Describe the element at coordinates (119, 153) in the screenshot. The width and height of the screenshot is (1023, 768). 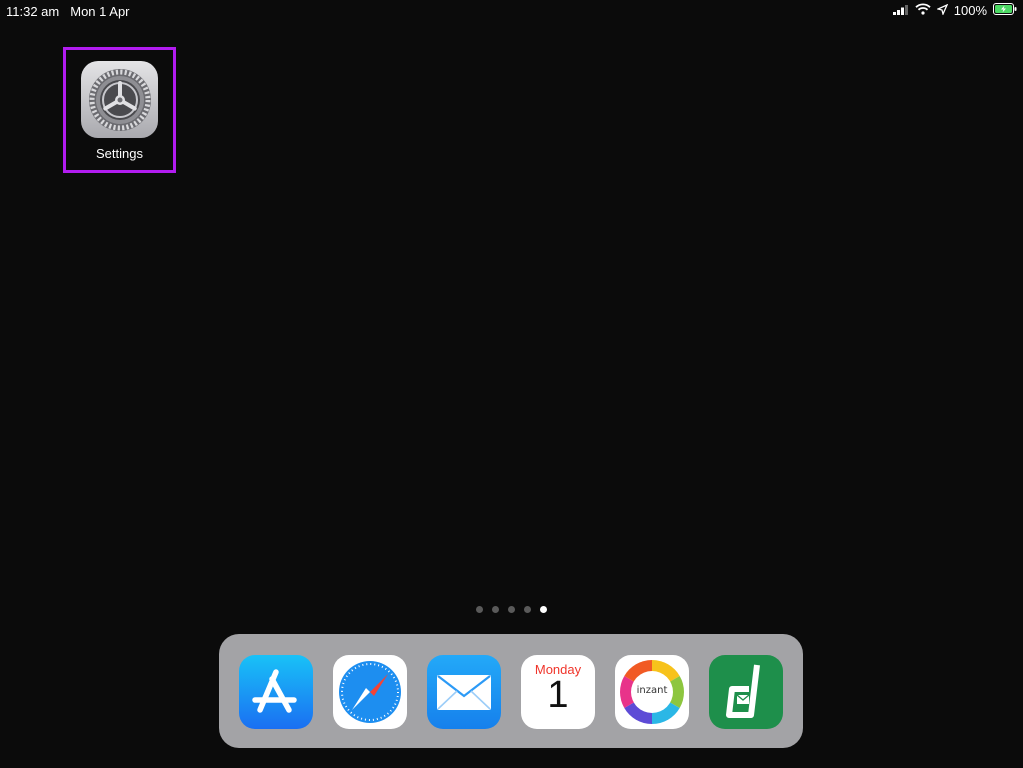
I see `settings-app-label: Settings` at that location.